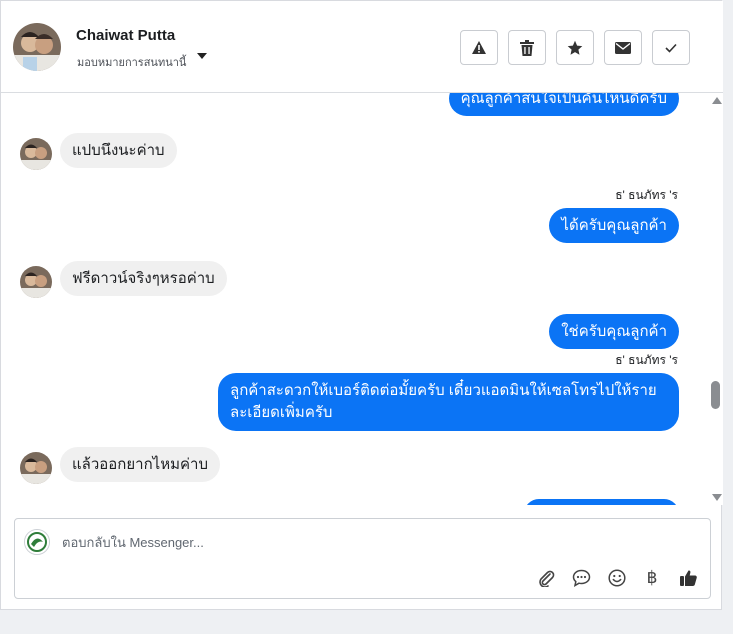 This screenshot has width=733, height=634. I want to click on emoji-button, so click(617, 578).